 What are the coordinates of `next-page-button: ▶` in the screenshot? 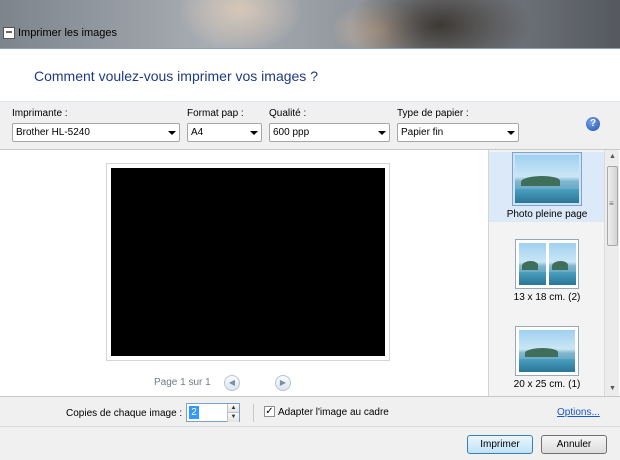 It's located at (283, 383).